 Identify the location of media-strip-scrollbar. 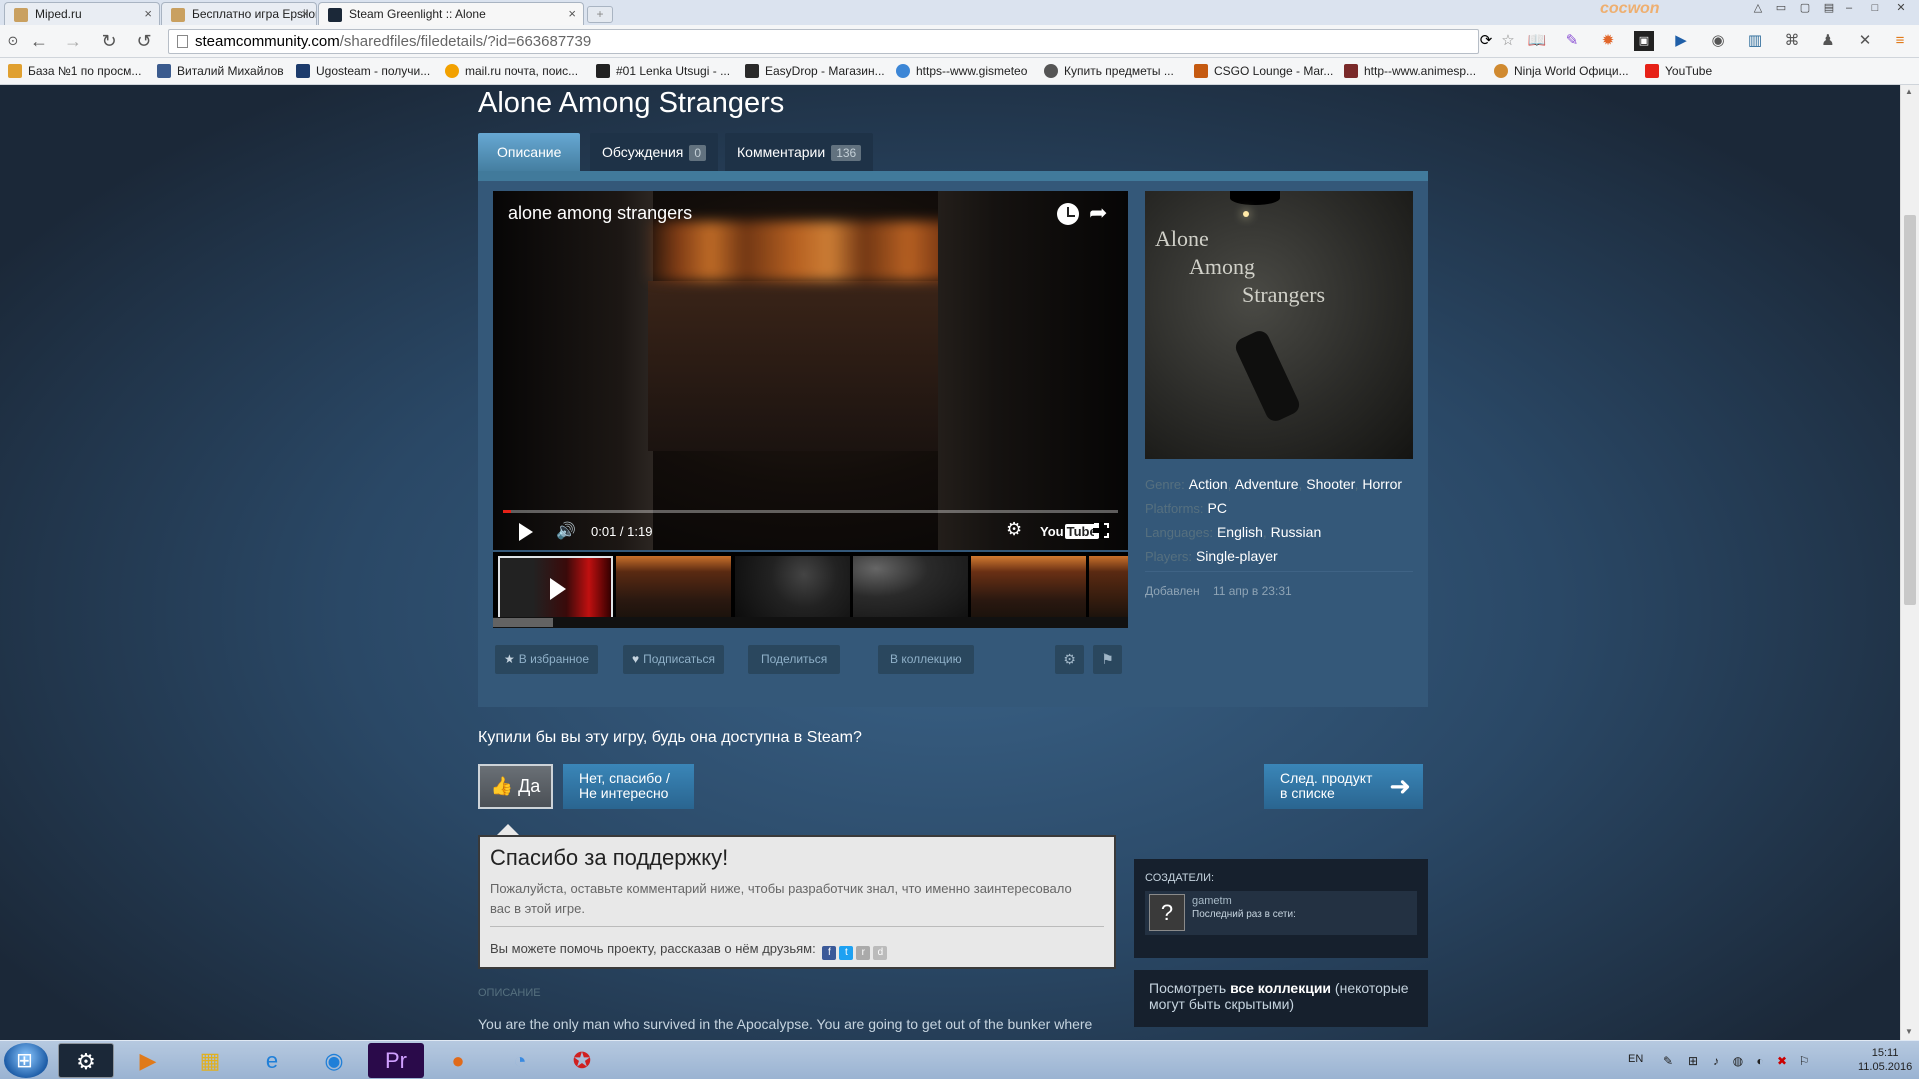
(810, 622).